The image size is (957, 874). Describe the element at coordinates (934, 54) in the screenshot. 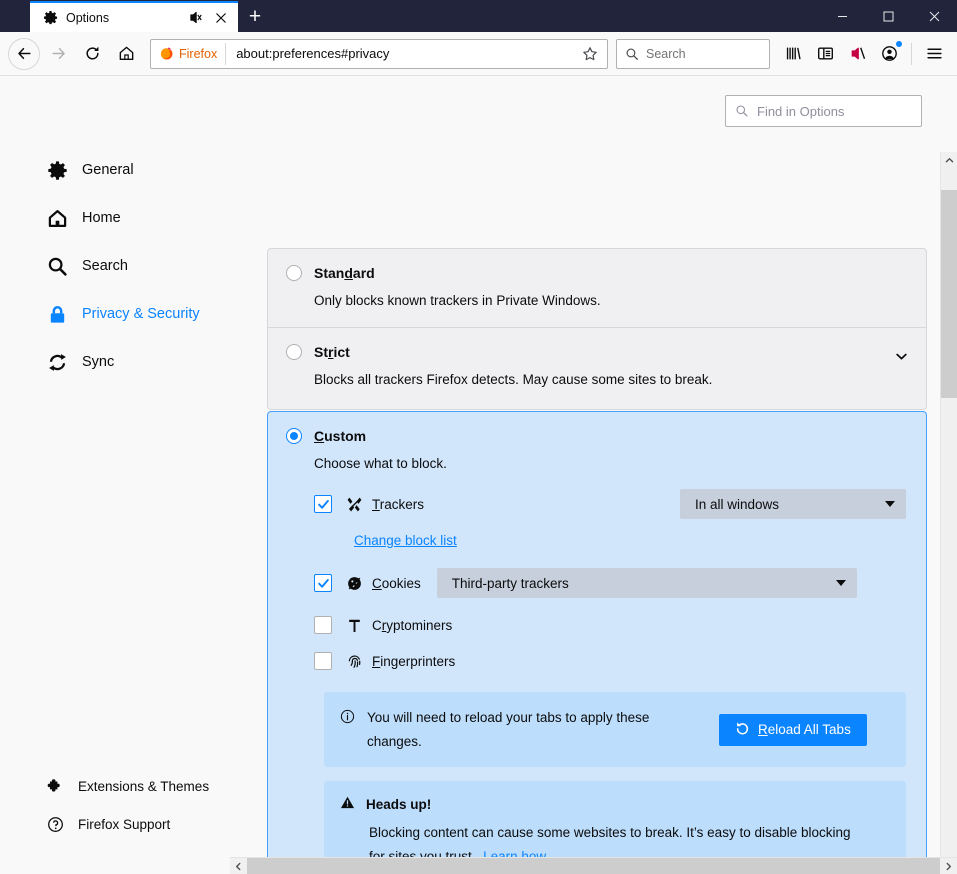

I see `hamburger-menu-icon` at that location.